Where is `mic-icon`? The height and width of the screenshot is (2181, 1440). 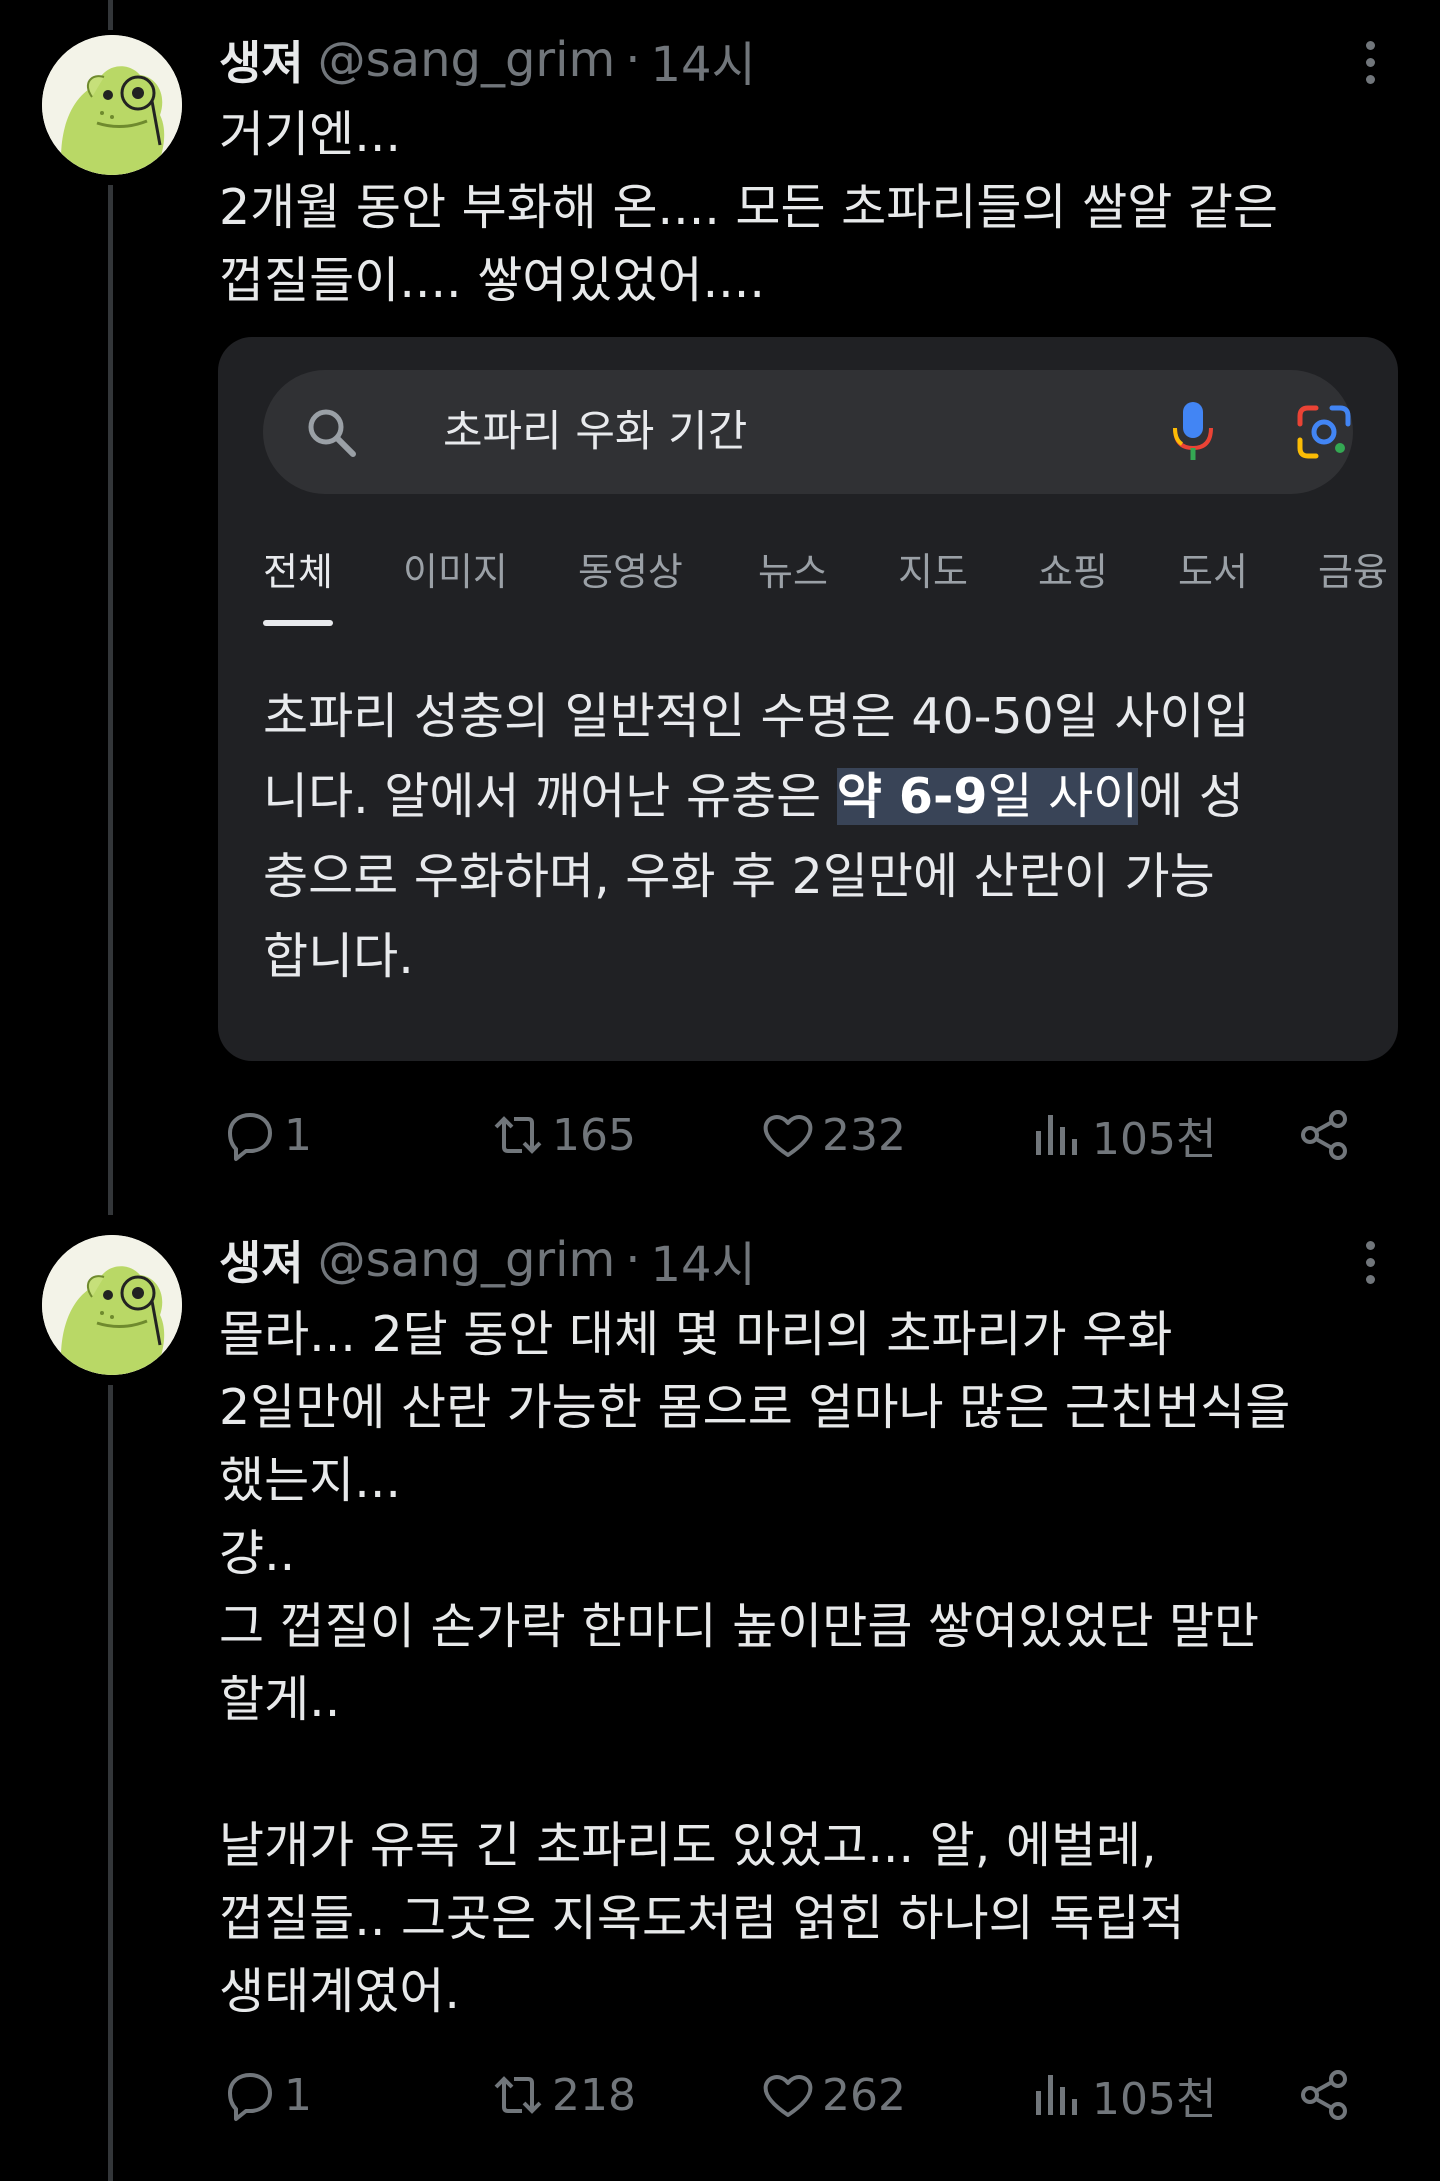
mic-icon is located at coordinates (1193, 431).